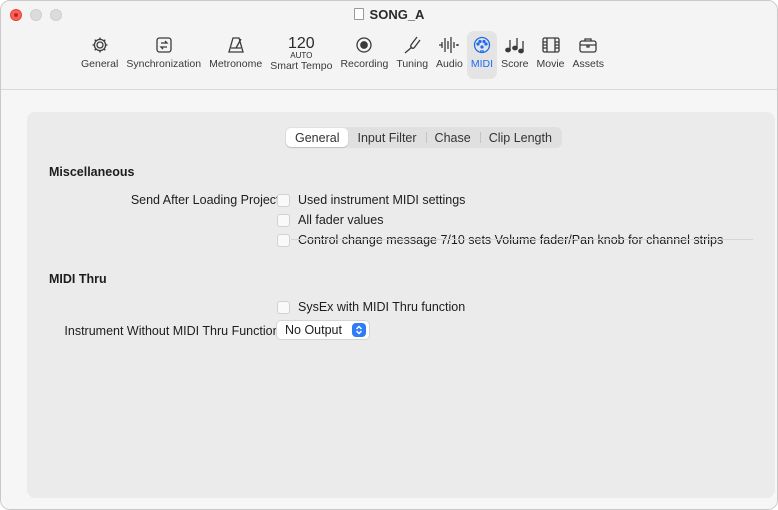  Describe the element at coordinates (588, 64) in the screenshot. I see `toolbar-label: Assets` at that location.